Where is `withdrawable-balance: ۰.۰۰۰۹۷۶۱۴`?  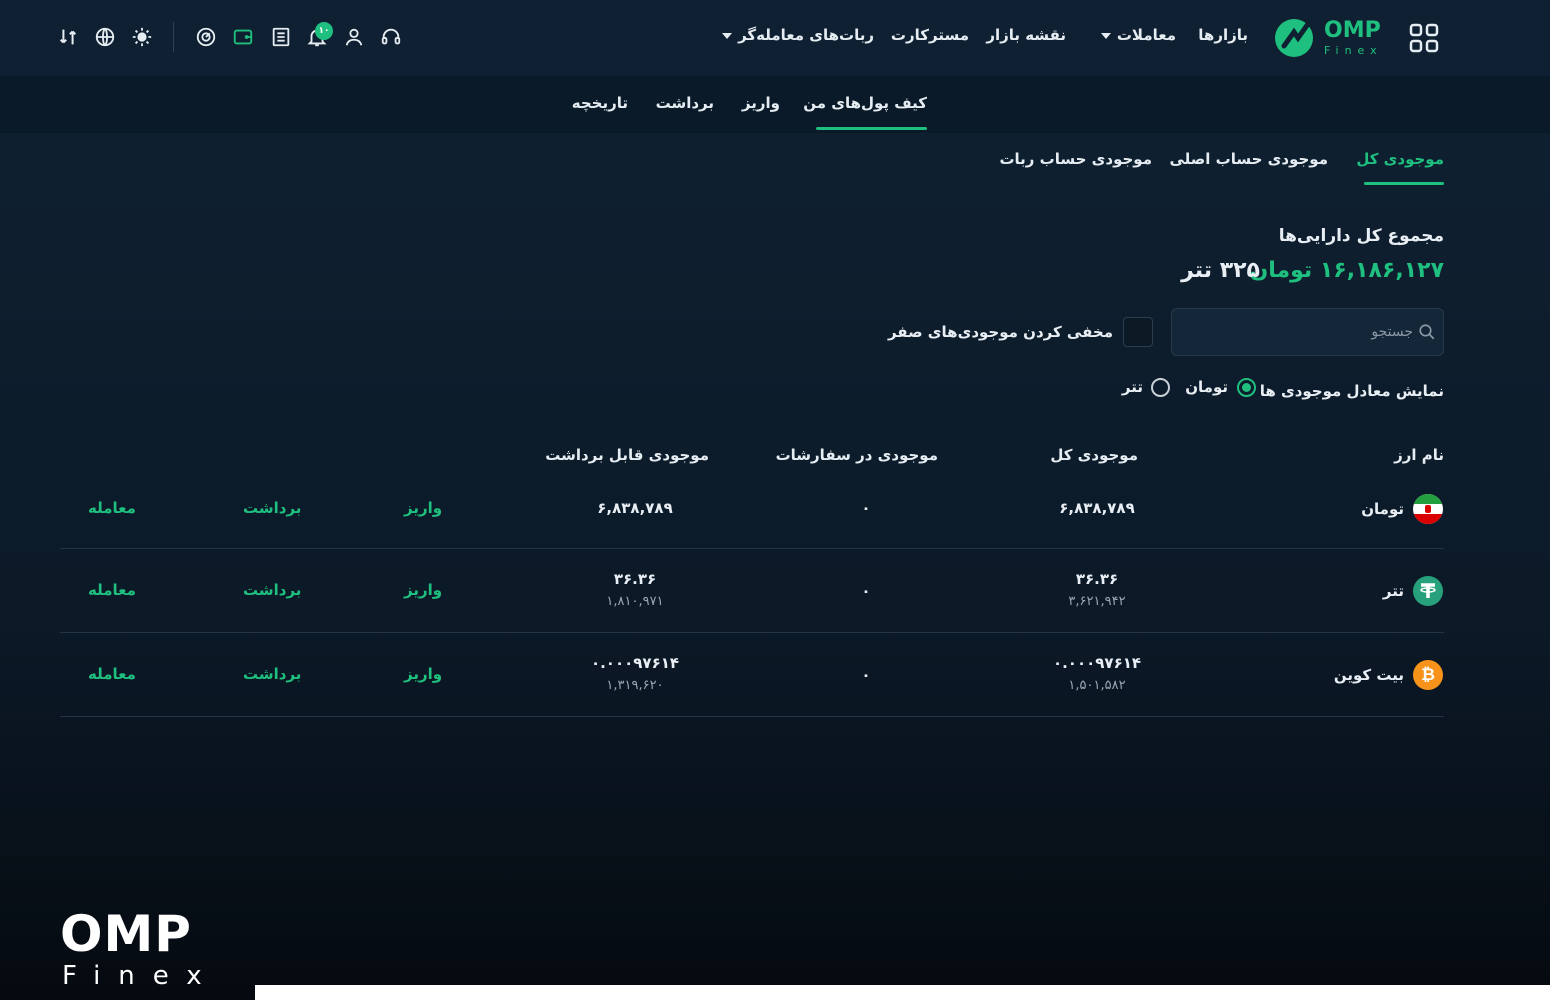 withdrawable-balance: ۰.۰۰۰۹۷۶۱۴ is located at coordinates (635, 663).